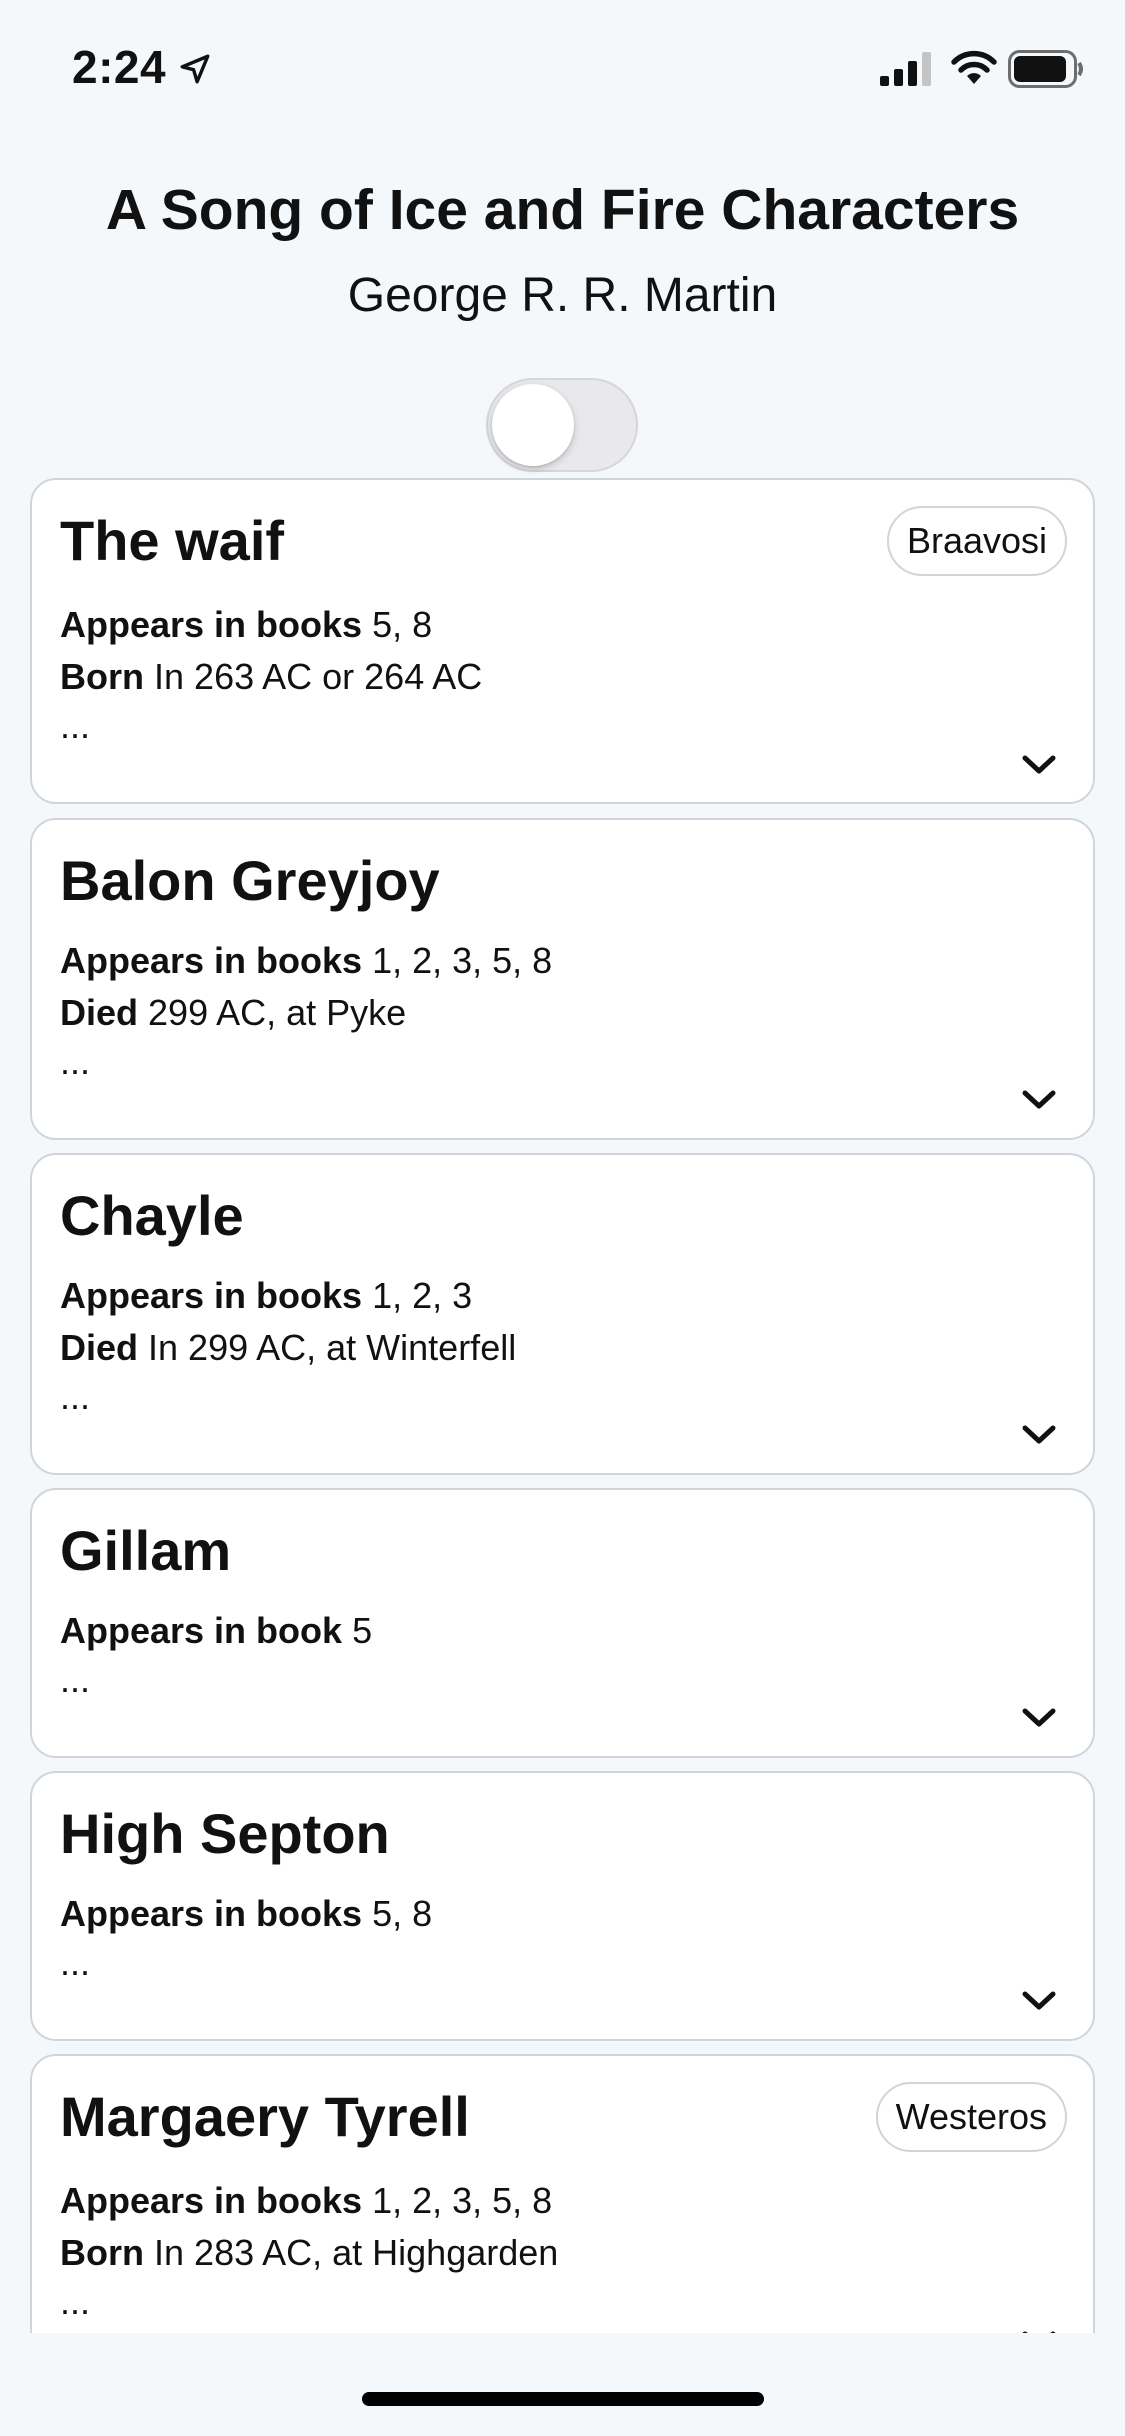 The height and width of the screenshot is (2436, 1125). What do you see at coordinates (225, 1833) in the screenshot?
I see `character-name: High Septon` at bounding box center [225, 1833].